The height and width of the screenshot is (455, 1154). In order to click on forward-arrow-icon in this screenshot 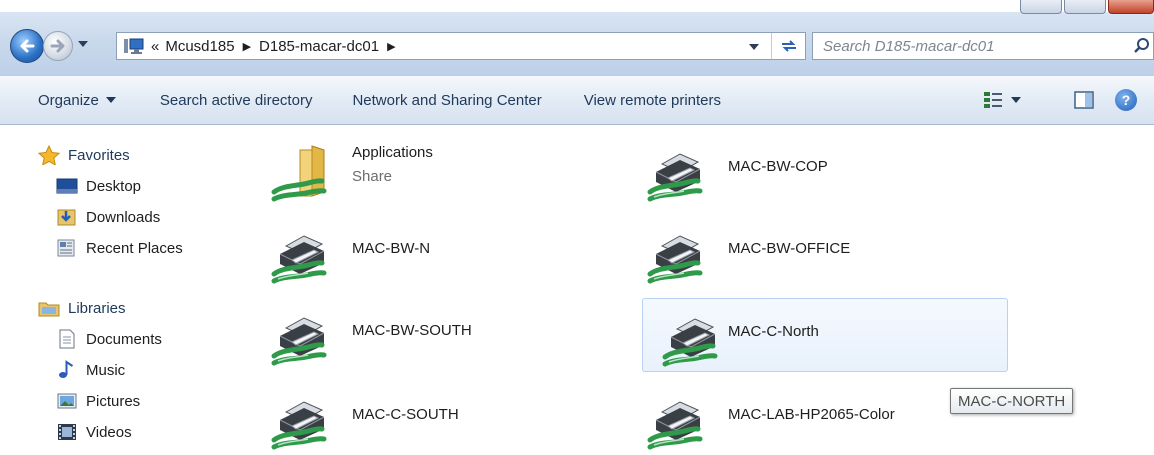, I will do `click(57, 46)`.